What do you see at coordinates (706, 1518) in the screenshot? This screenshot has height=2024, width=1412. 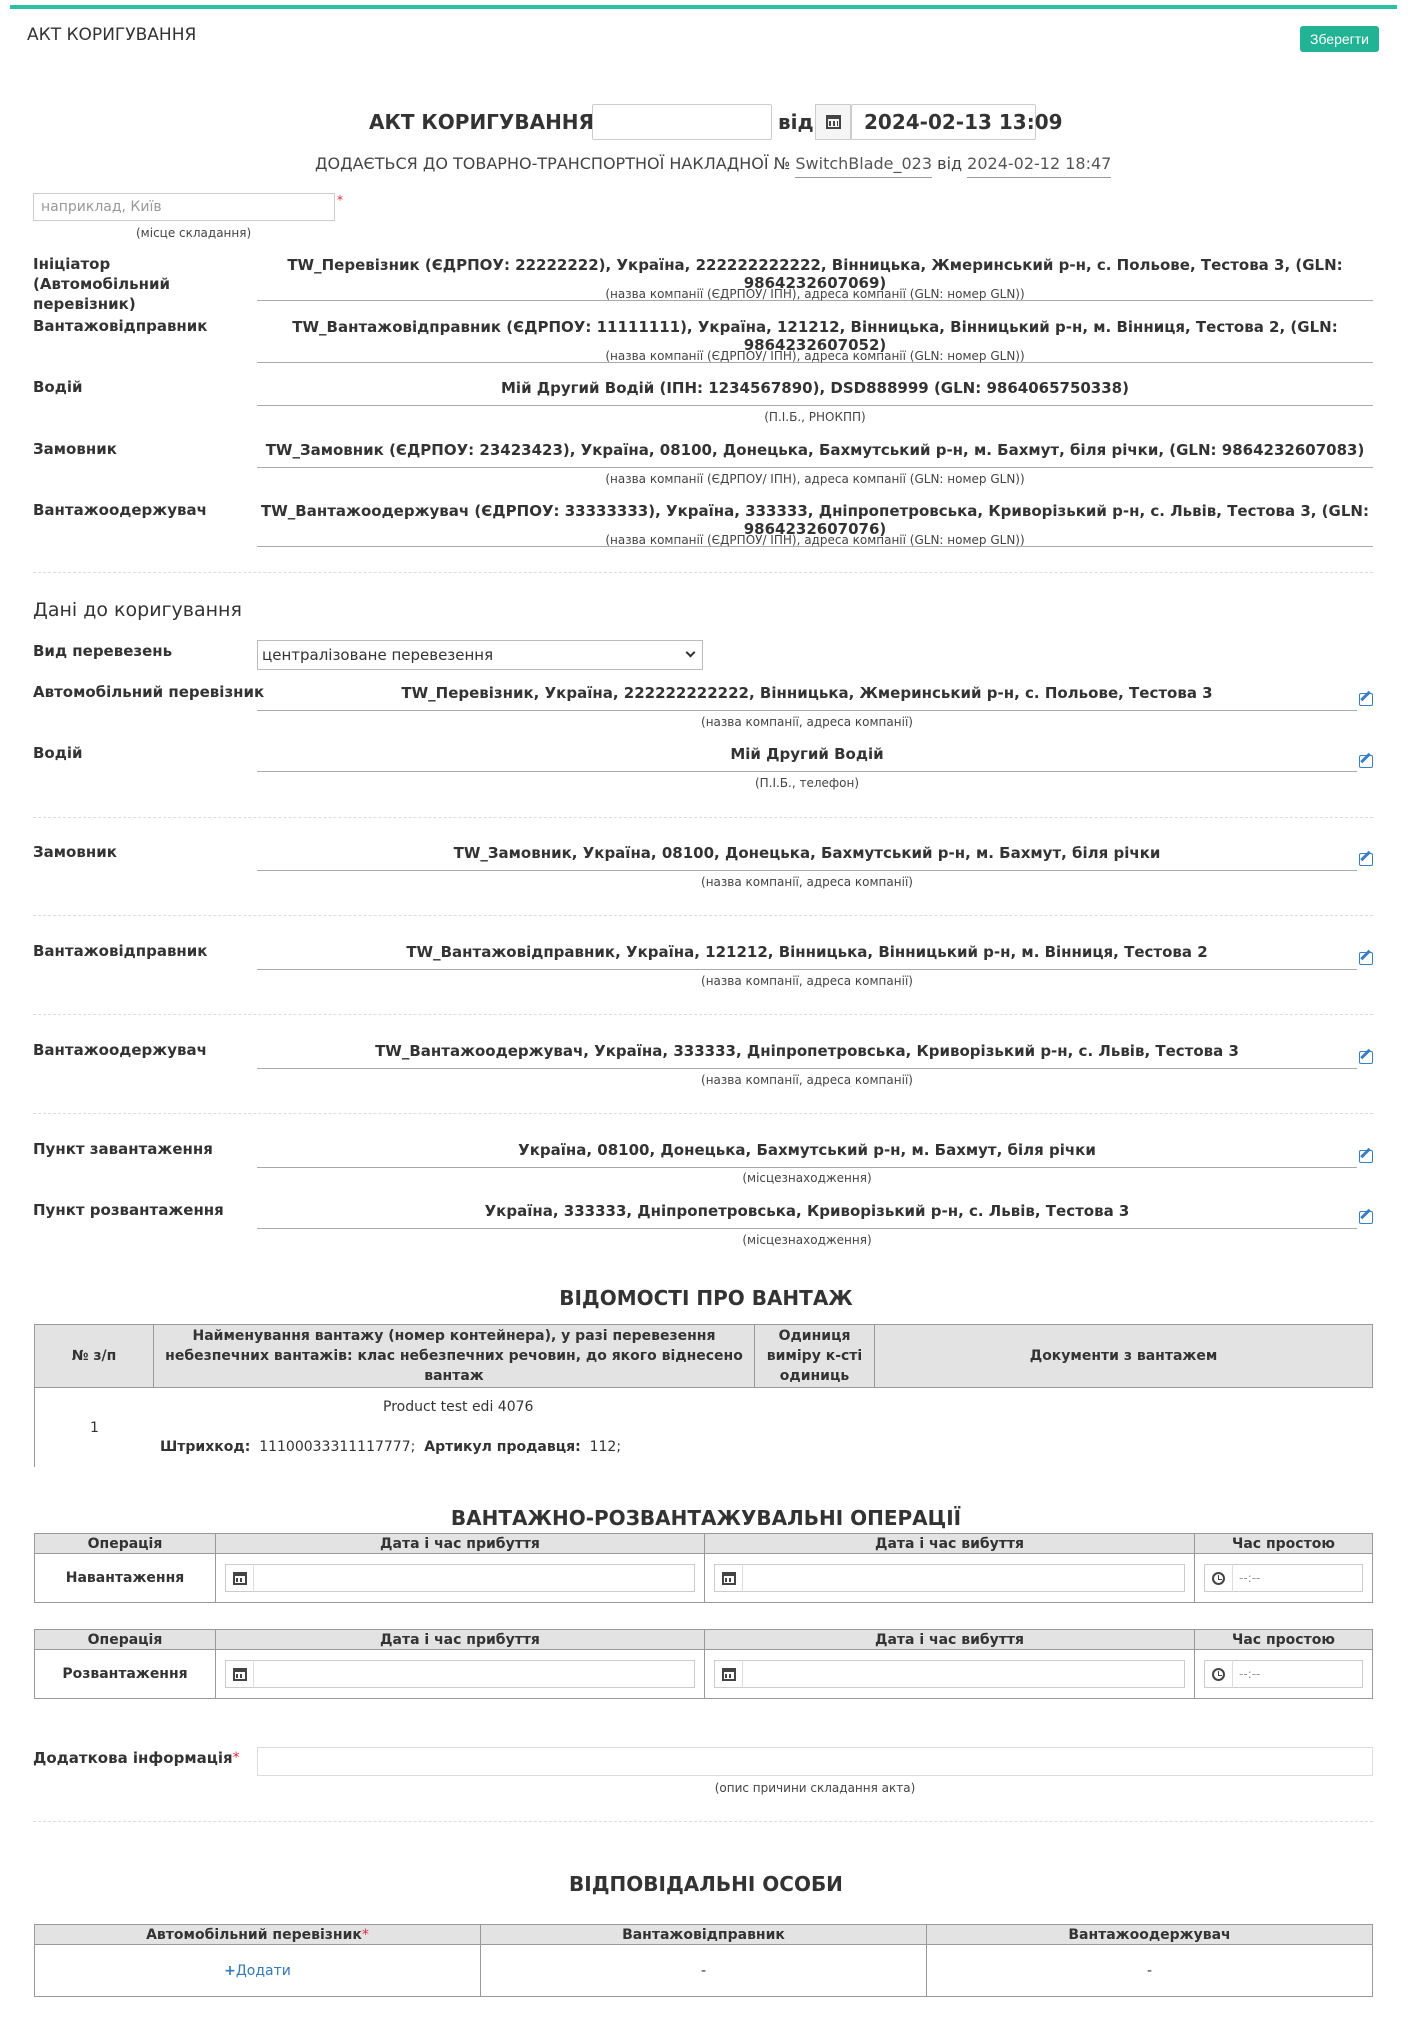 I see `operations-title: ВАНТАЖНО-РОЗВАНТАЖУВАЛЬНІ ОПЕРАЦІЇ` at bounding box center [706, 1518].